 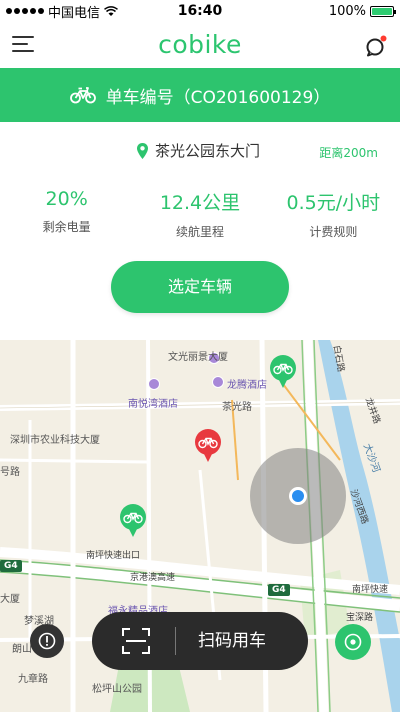 I want to click on bike-number: 单车编号（CO201600129）, so click(x=218, y=97).